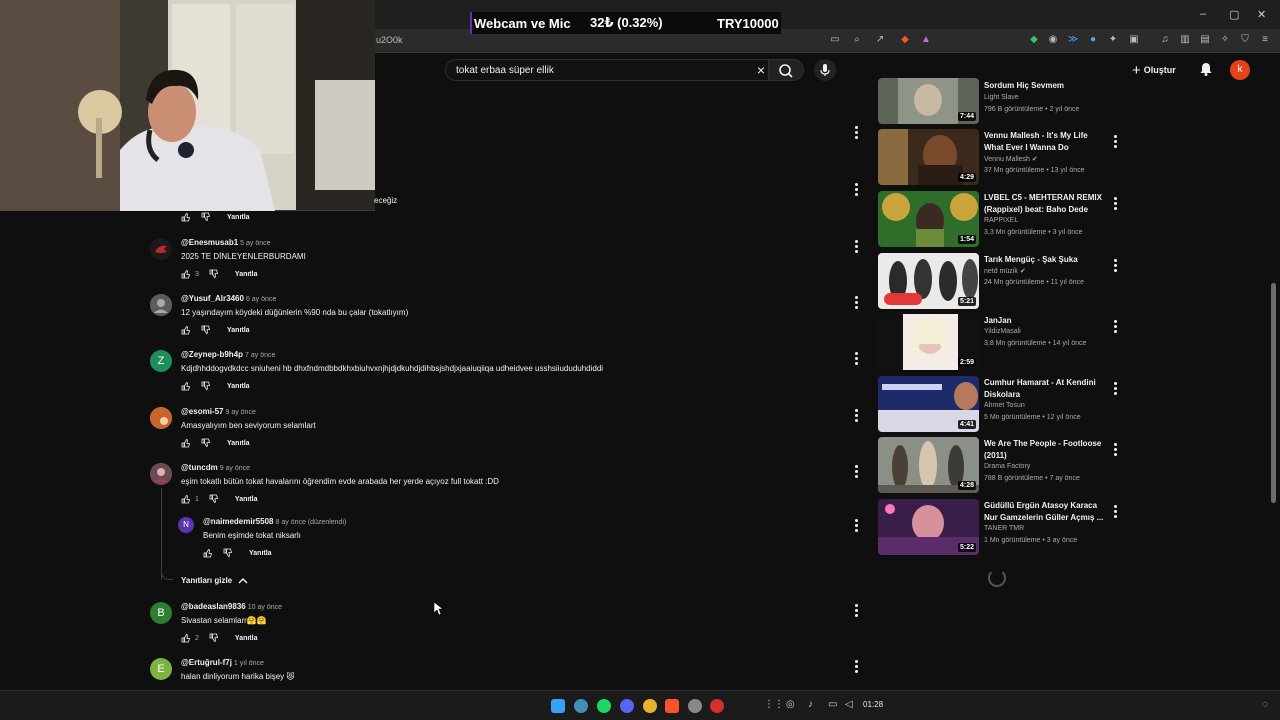 The height and width of the screenshot is (720, 1280). I want to click on extension-icon: ◉, so click(1053, 40).